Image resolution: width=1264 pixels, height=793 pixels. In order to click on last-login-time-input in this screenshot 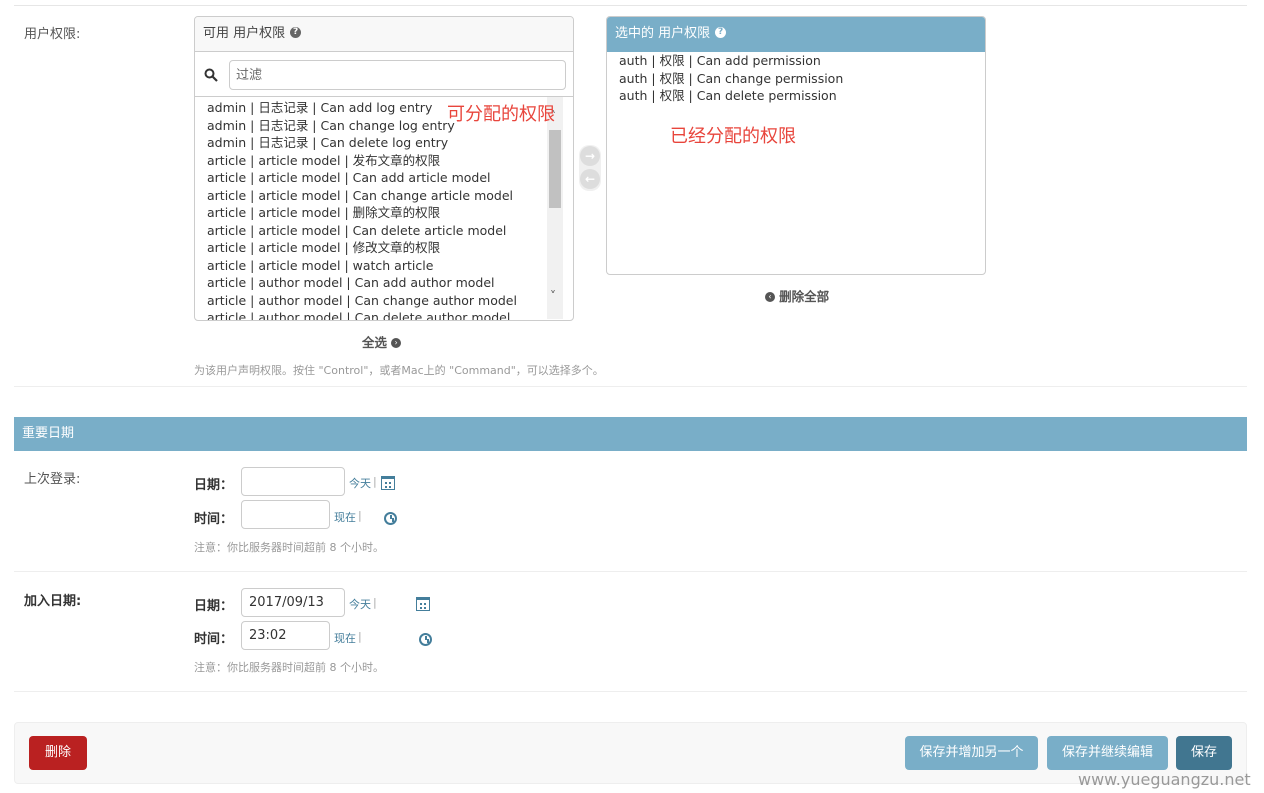, I will do `click(285, 514)`.